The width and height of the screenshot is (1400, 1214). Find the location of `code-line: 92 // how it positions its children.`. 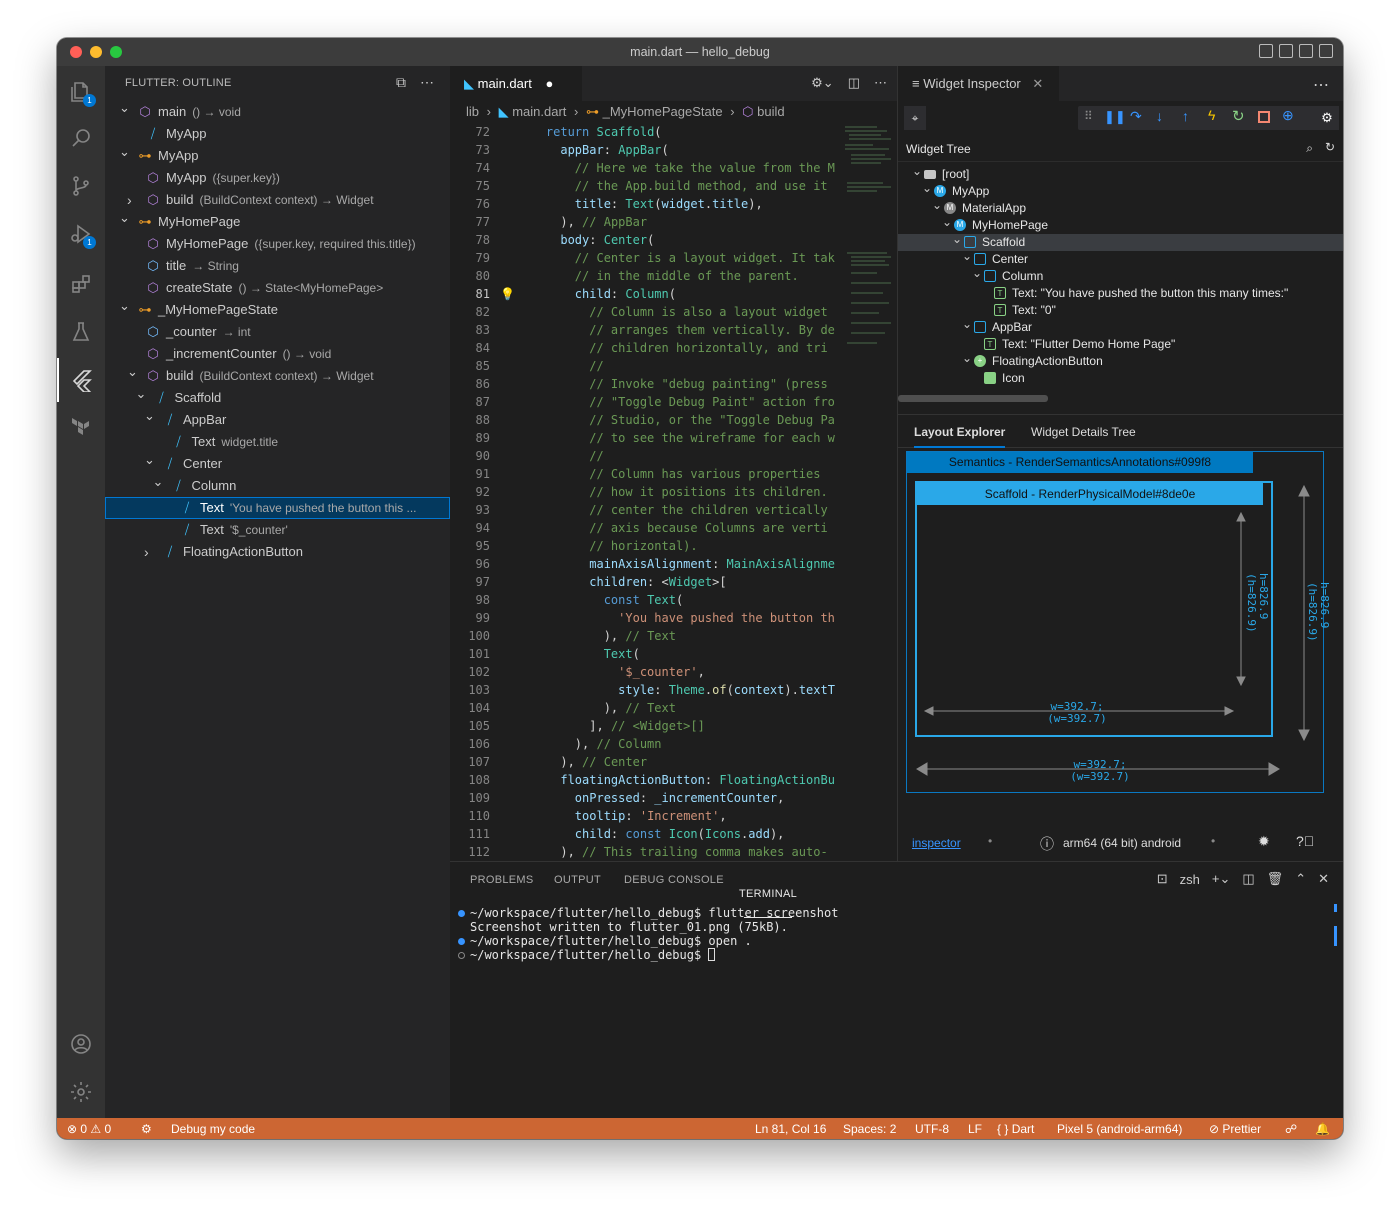

code-line: 92 // how it positions its children. is located at coordinates (673, 492).